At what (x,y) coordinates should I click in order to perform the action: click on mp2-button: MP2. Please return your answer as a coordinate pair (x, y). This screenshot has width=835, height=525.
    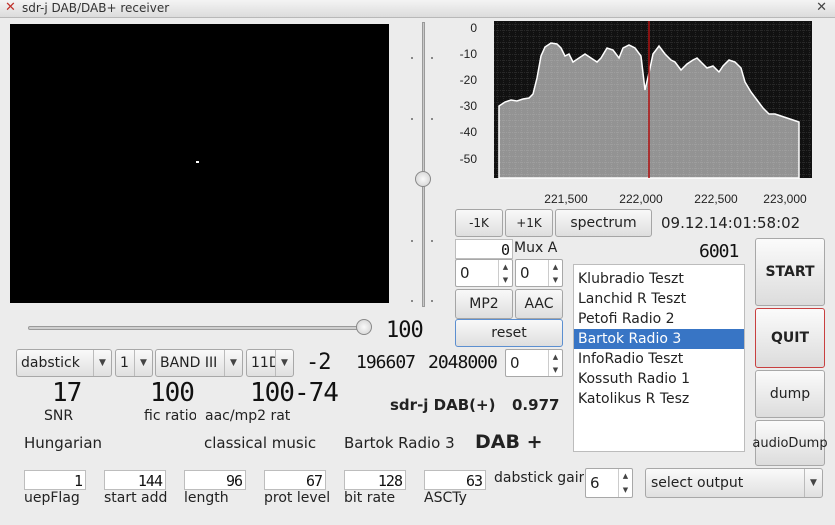
    Looking at the image, I should click on (484, 304).